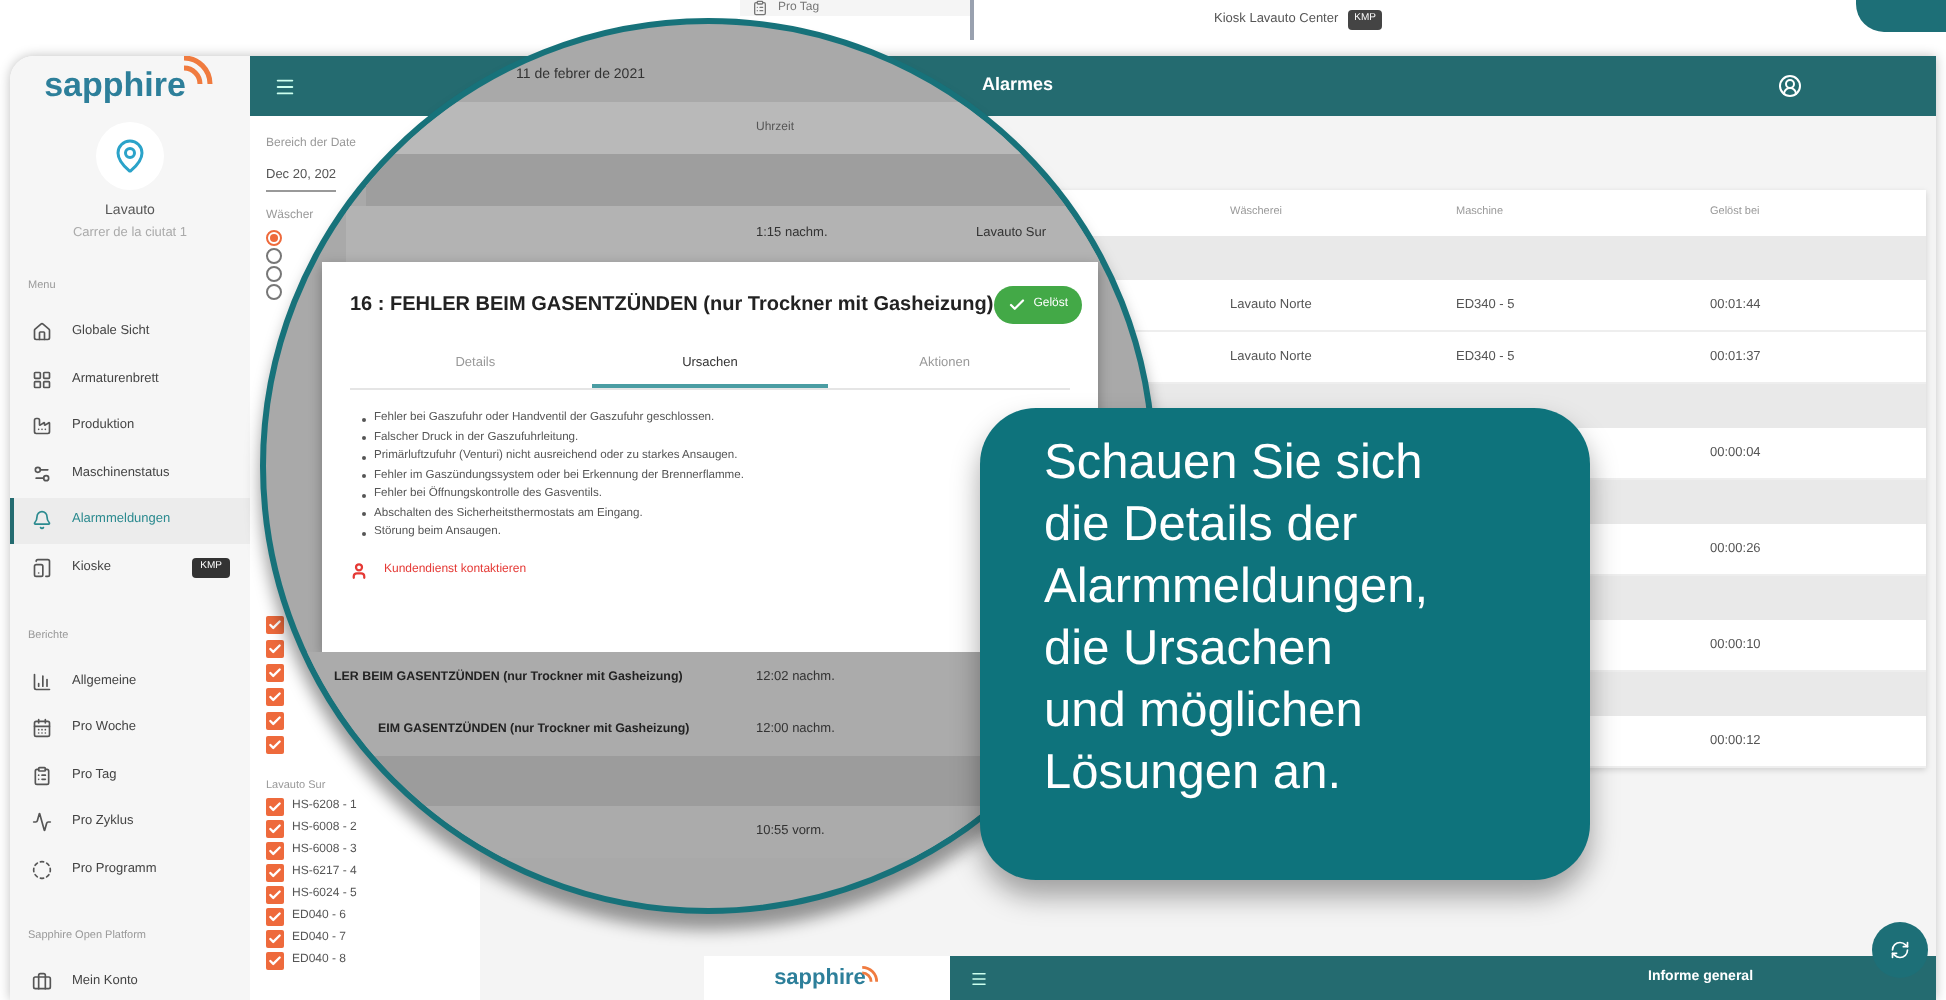  Describe the element at coordinates (42, 728) in the screenshot. I see `calendar-icon` at that location.